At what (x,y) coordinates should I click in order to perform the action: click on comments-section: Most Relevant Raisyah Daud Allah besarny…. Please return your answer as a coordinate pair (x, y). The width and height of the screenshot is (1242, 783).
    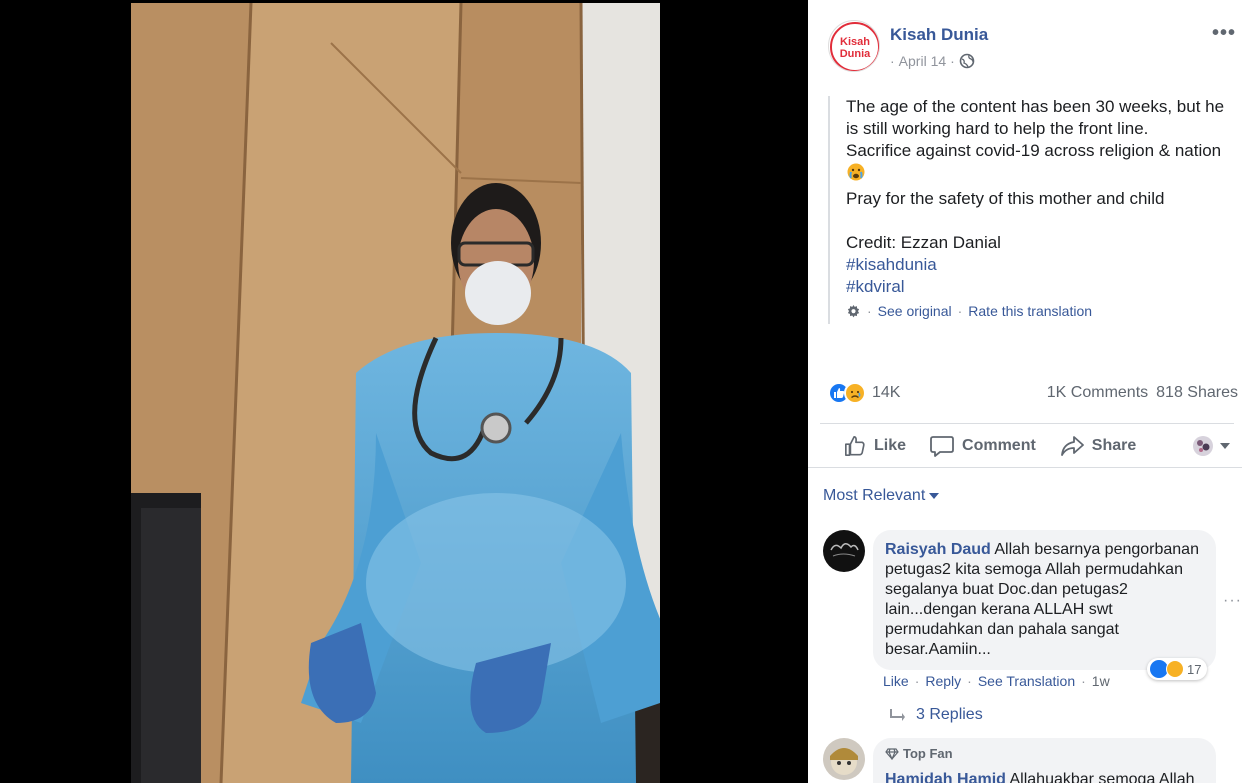
    Looking at the image, I should click on (1025, 625).